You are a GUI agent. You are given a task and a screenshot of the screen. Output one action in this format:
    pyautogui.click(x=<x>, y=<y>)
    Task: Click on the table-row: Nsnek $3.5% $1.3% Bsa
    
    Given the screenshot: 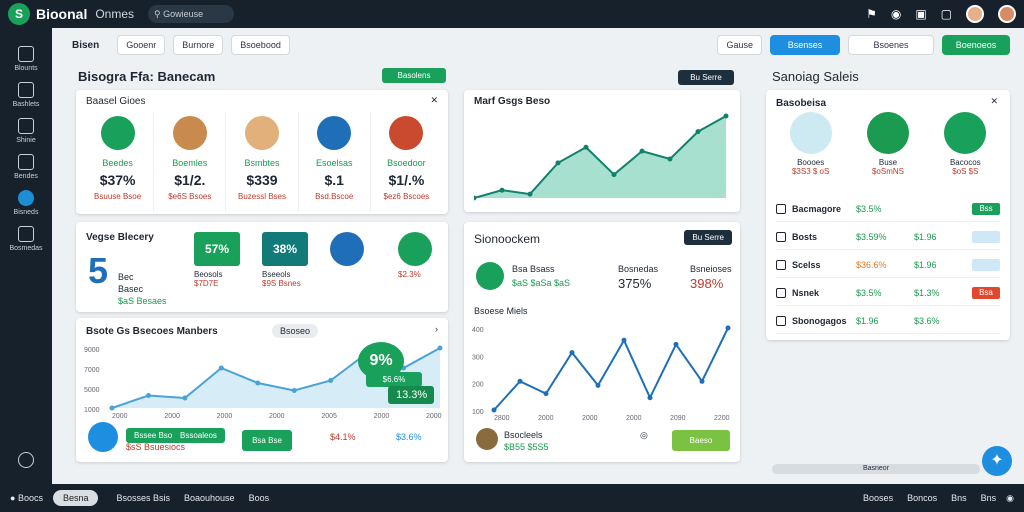 What is the action you would take?
    pyautogui.click(x=888, y=293)
    